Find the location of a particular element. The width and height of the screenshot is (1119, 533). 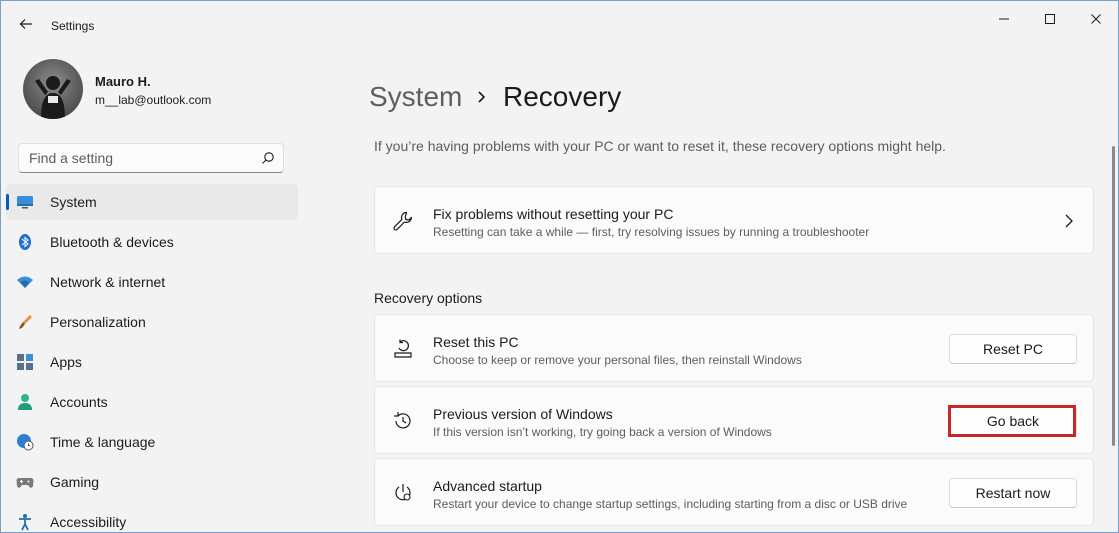

avatar is located at coordinates (53, 89).